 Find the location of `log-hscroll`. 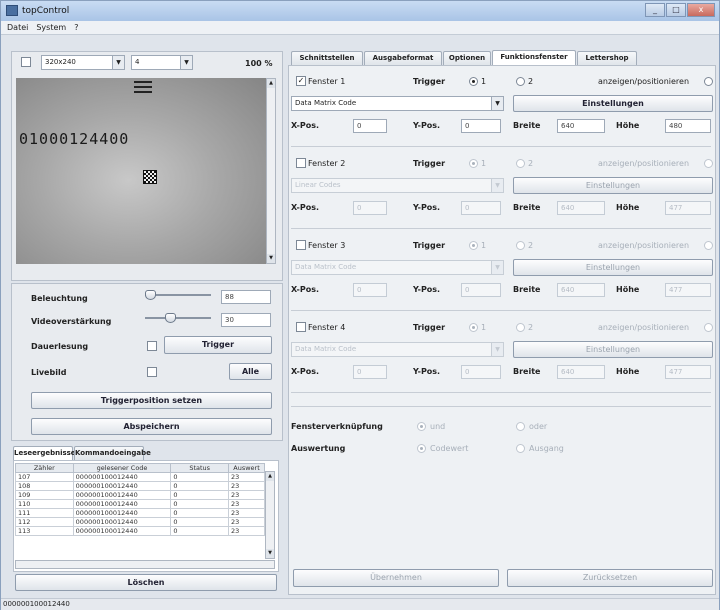

log-hscroll is located at coordinates (145, 564).